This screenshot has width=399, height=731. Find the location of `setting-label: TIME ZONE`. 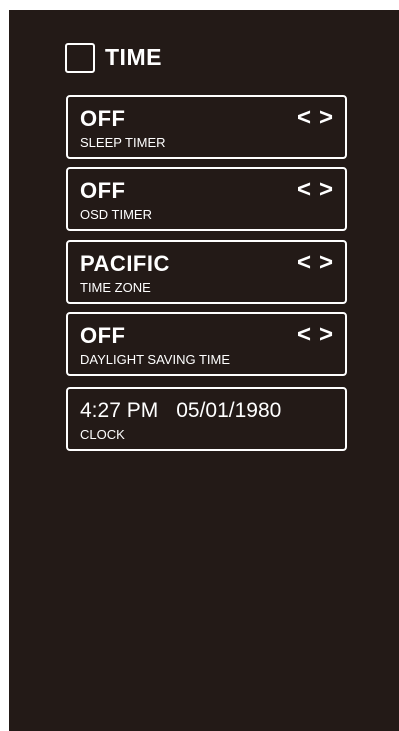

setting-label: TIME ZONE is located at coordinates (115, 287).